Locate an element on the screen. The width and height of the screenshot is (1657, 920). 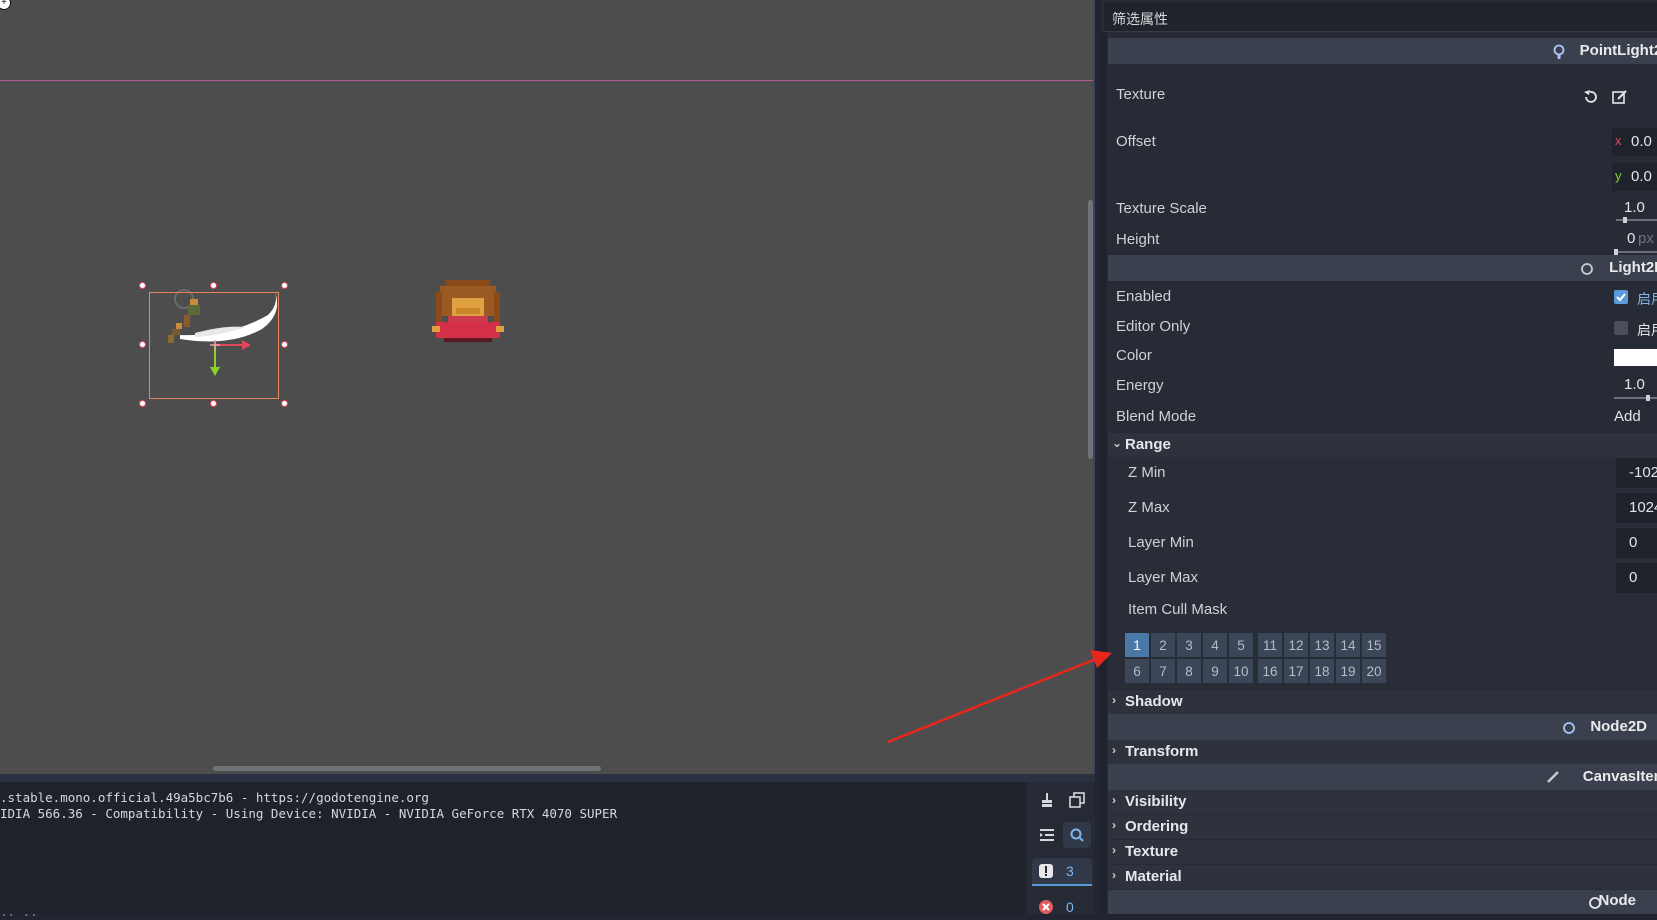
mask-bit-11: 11 is located at coordinates (1270, 645).